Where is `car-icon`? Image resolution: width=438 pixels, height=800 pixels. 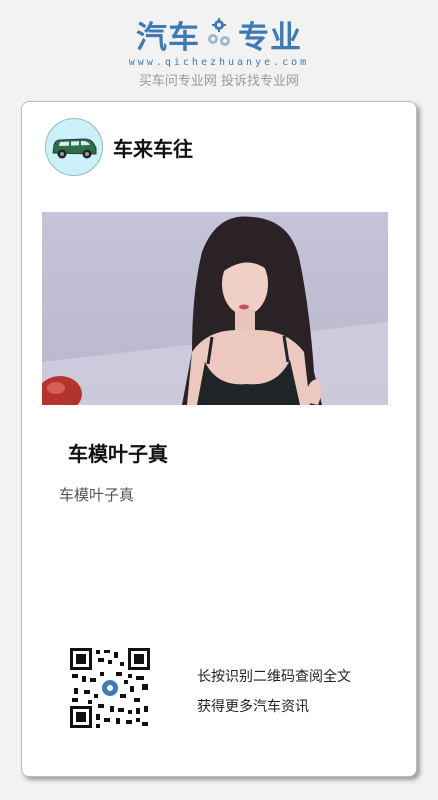 car-icon is located at coordinates (74, 148).